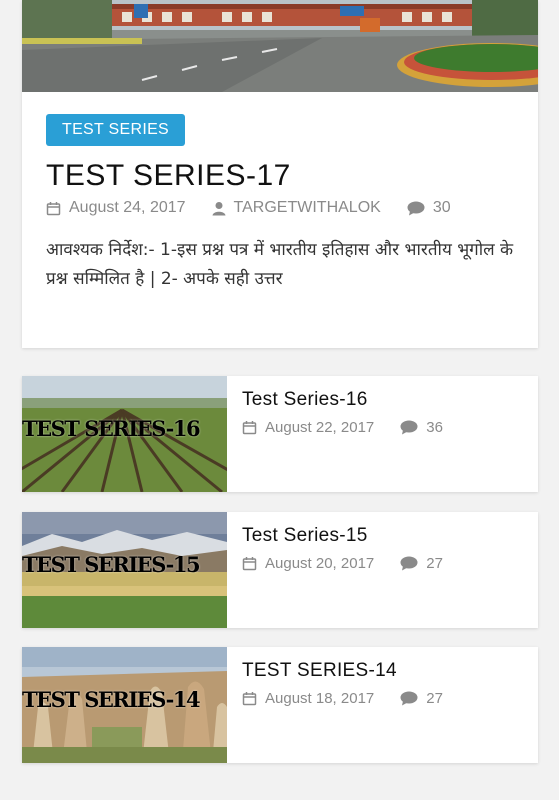 This screenshot has width=559, height=800. I want to click on post-author: TARGETWITHALOK, so click(296, 208).